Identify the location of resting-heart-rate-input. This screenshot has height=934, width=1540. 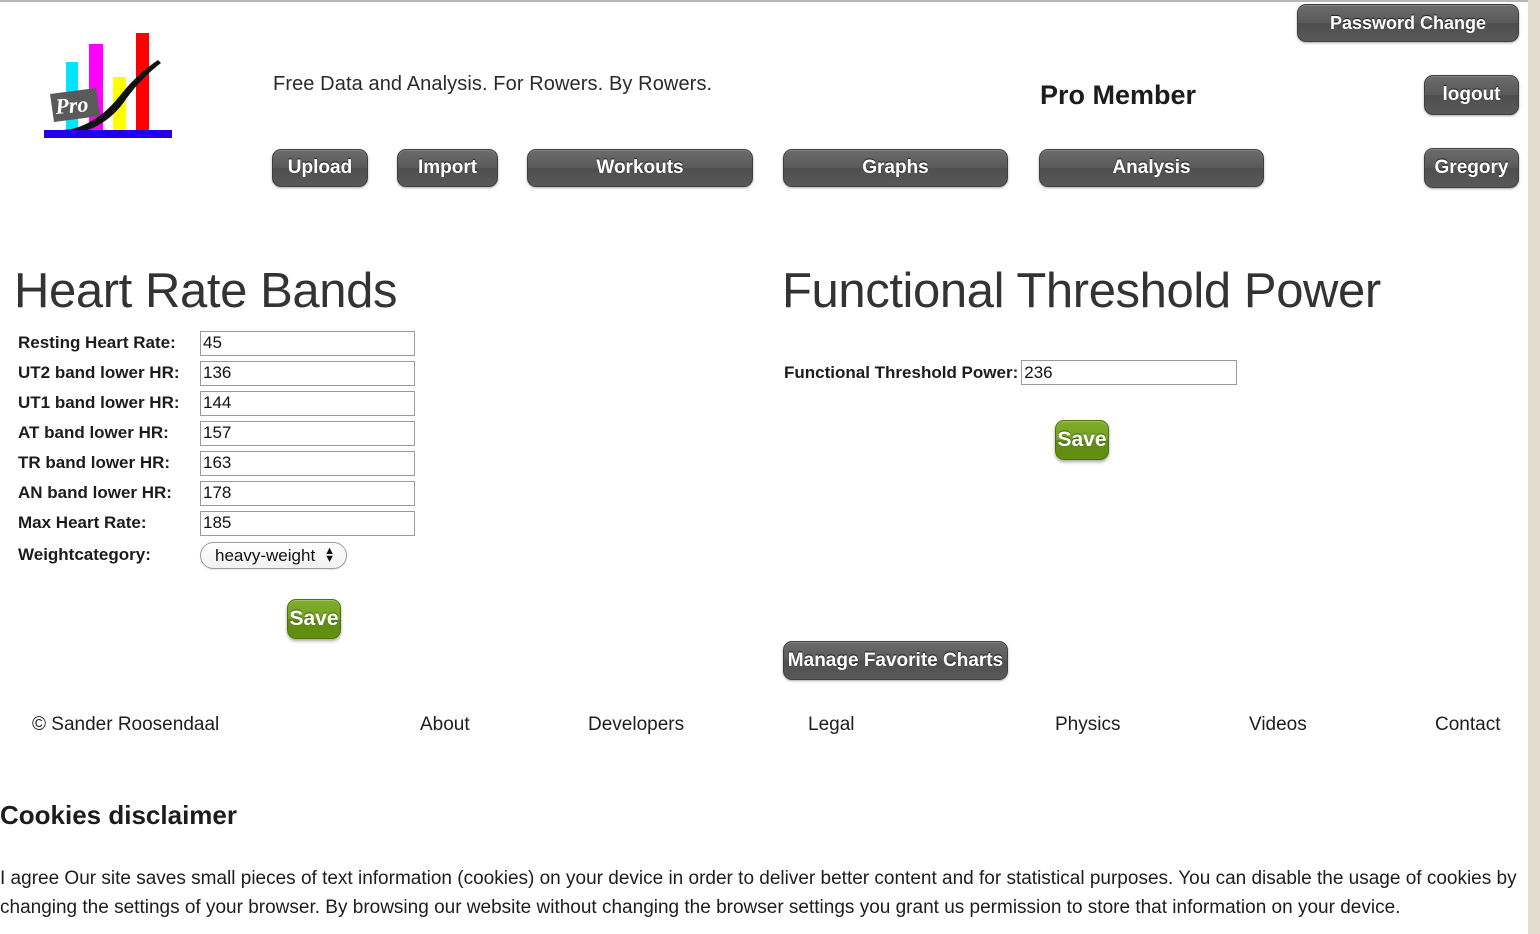
(307, 343).